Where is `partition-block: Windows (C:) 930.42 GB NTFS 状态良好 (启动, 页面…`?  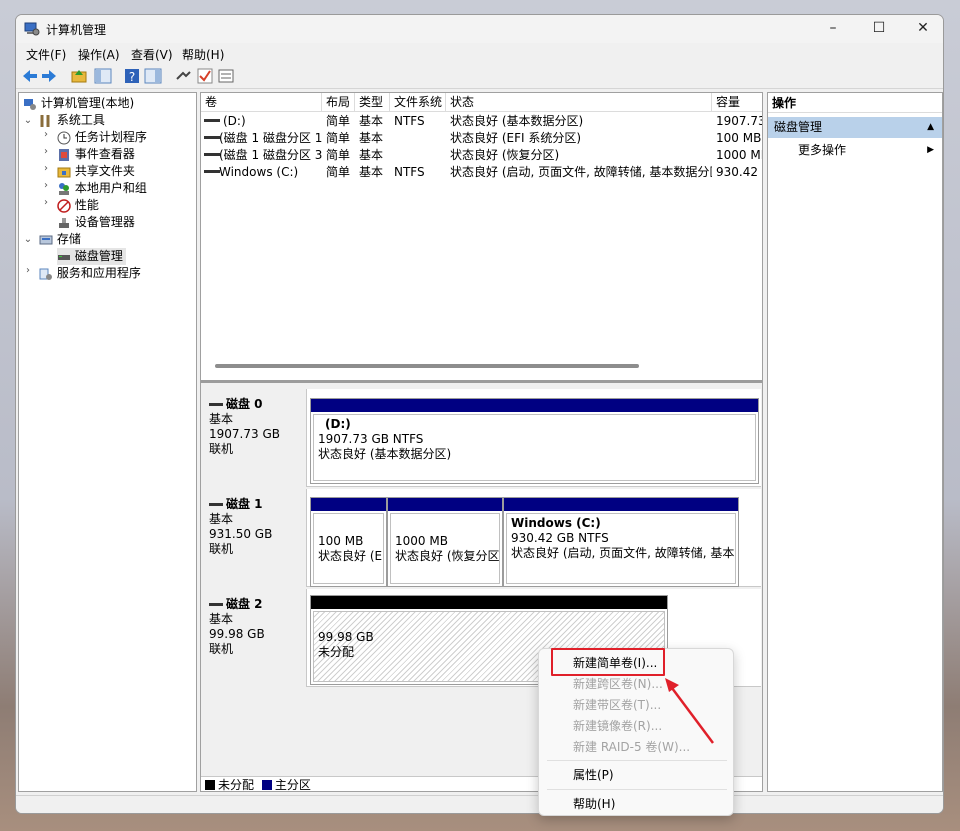
partition-block: Windows (C:) 930.42 GB NTFS 状态良好 (启动, 页面… is located at coordinates (621, 542).